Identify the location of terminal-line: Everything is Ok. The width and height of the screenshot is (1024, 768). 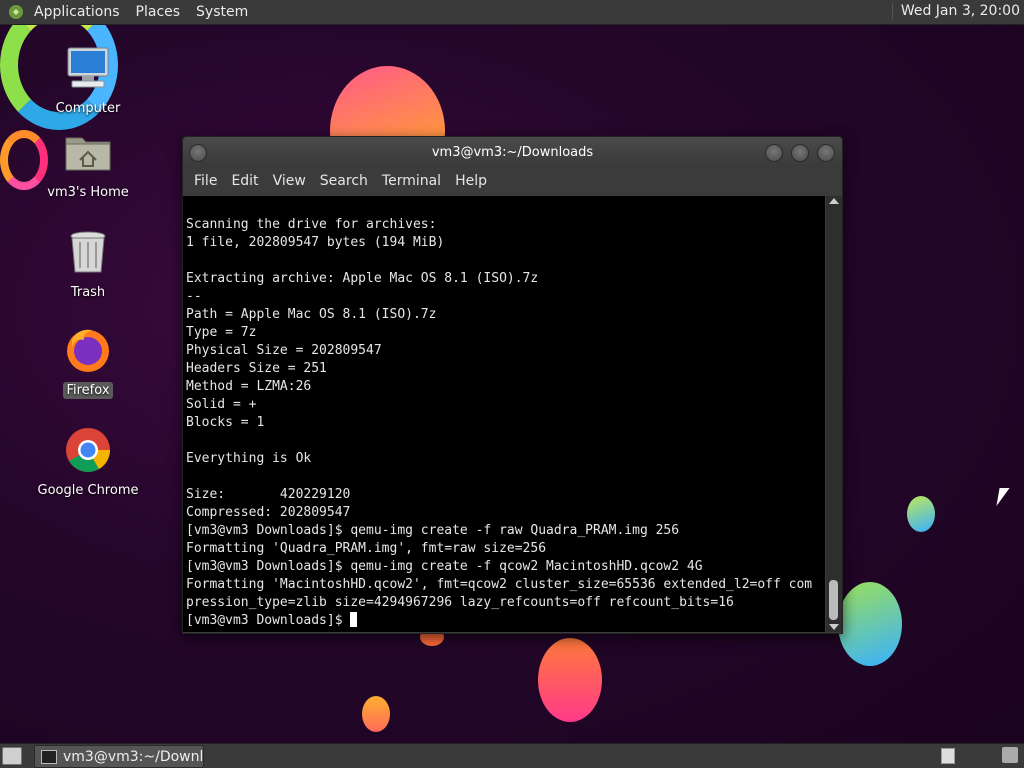
(249, 458).